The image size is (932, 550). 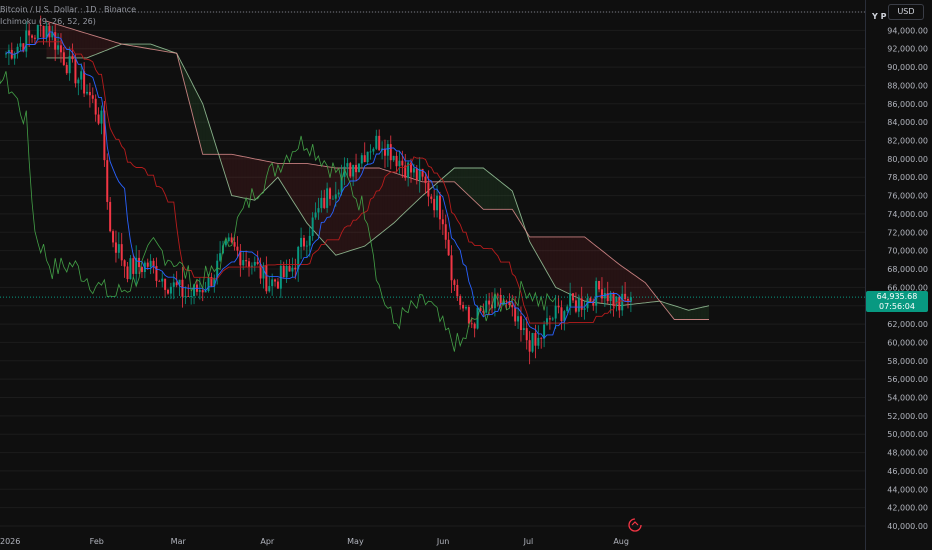 What do you see at coordinates (68, 22) in the screenshot?
I see `indicator-label: Ichimoku (9, 26, 52, 26)` at bounding box center [68, 22].